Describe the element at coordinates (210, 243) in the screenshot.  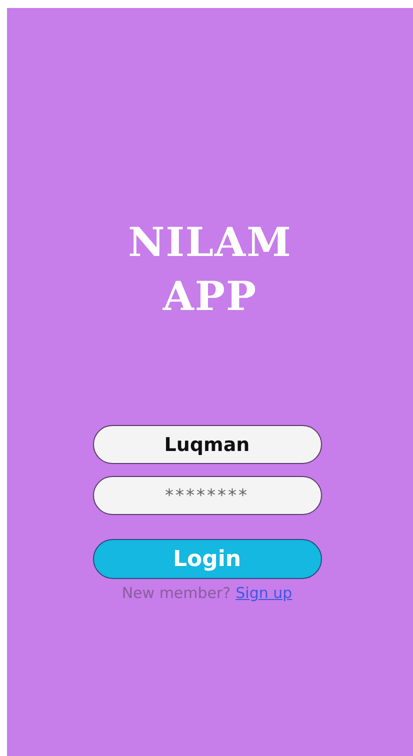
I see `app-title: NILAM` at that location.